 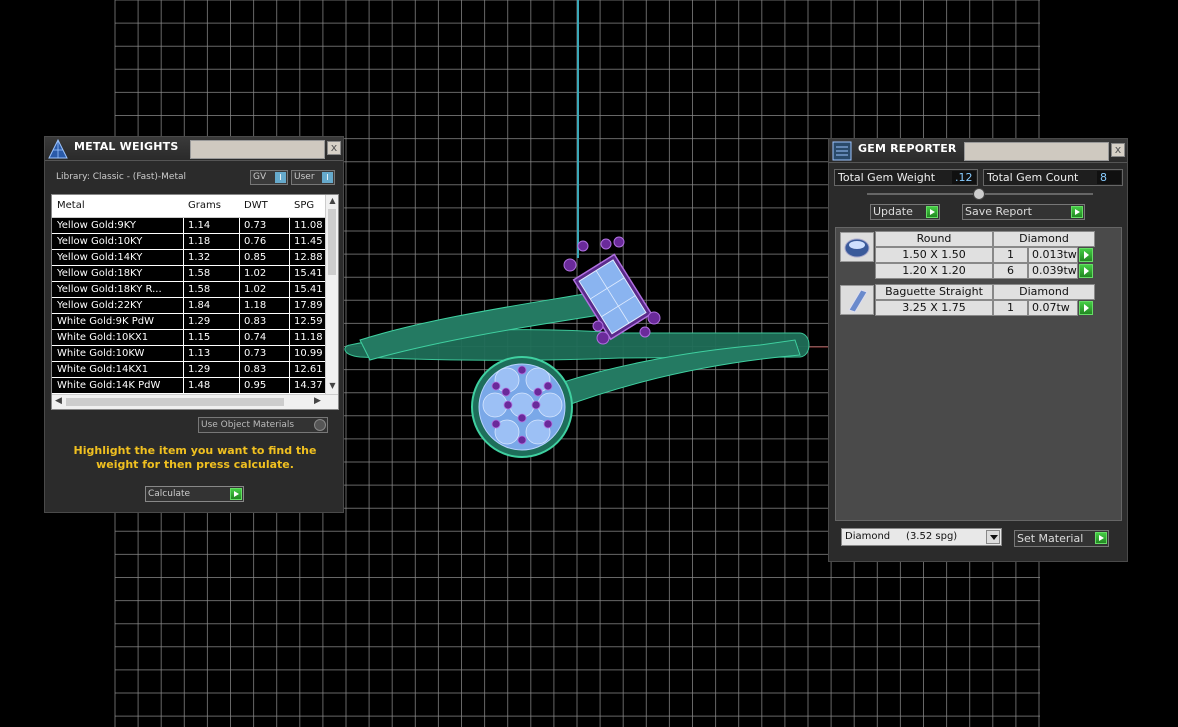 I want to click on metal-name-cell: Yellow Gold:10KY, so click(x=100, y=241).